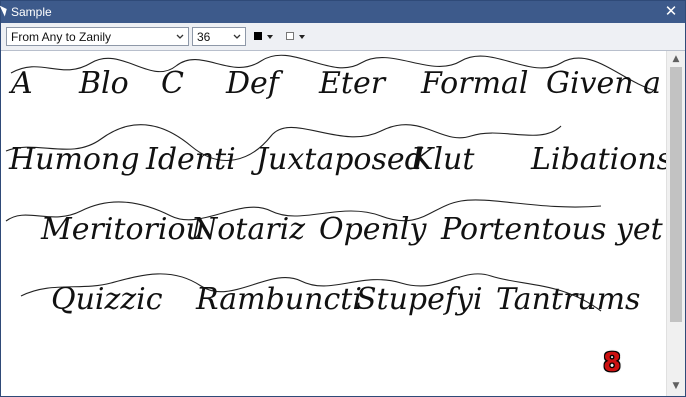  I want to click on sample-word: Given a, so click(603, 83).